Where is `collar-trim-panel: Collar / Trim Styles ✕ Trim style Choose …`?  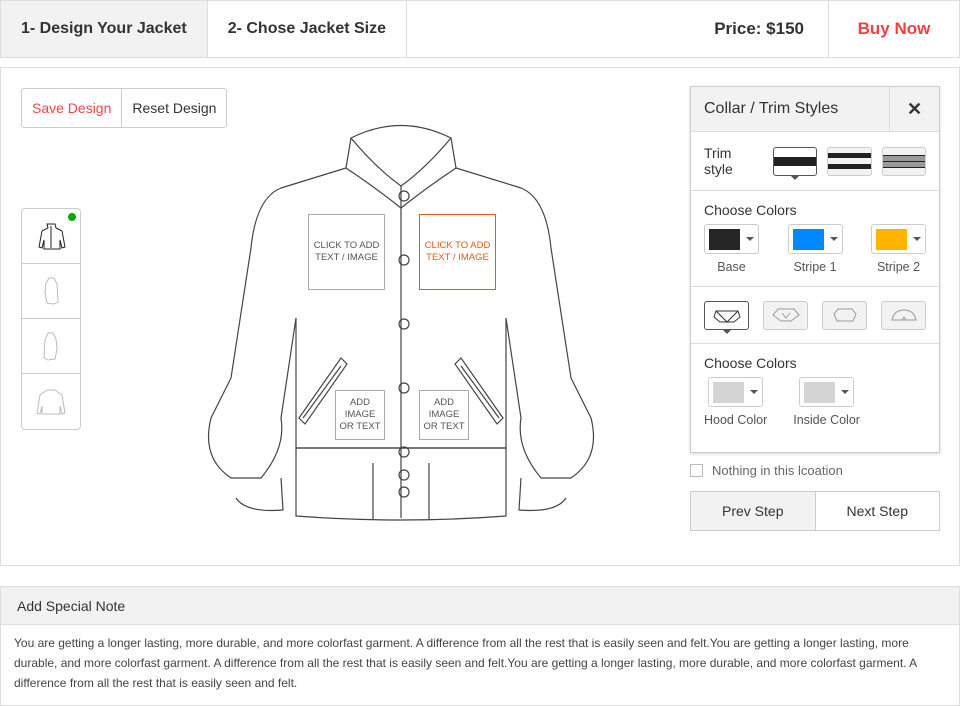 collar-trim-panel: Collar / Trim Styles ✕ Trim style Choose … is located at coordinates (815, 269).